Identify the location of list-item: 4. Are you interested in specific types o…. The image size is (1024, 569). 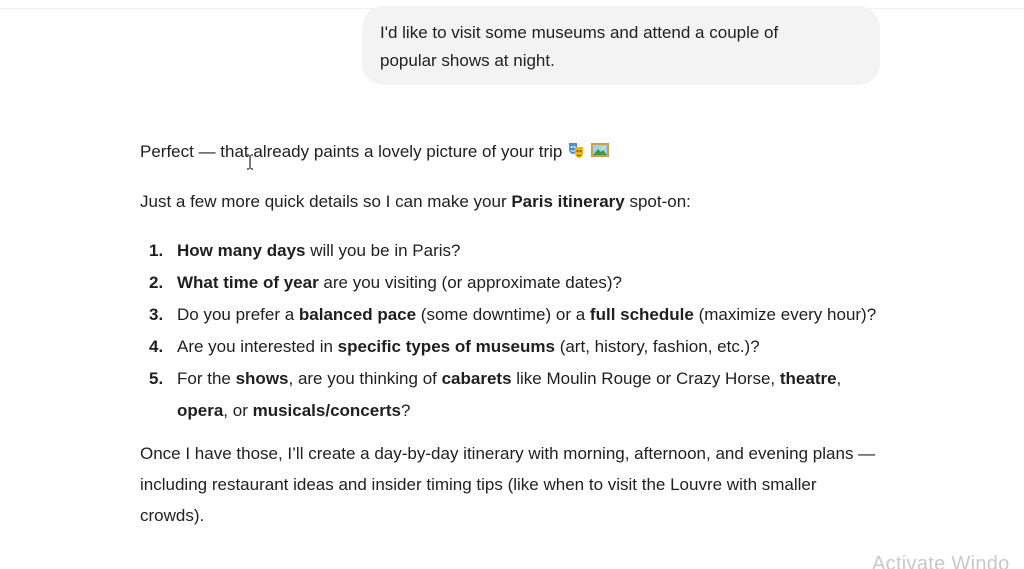
(510, 347).